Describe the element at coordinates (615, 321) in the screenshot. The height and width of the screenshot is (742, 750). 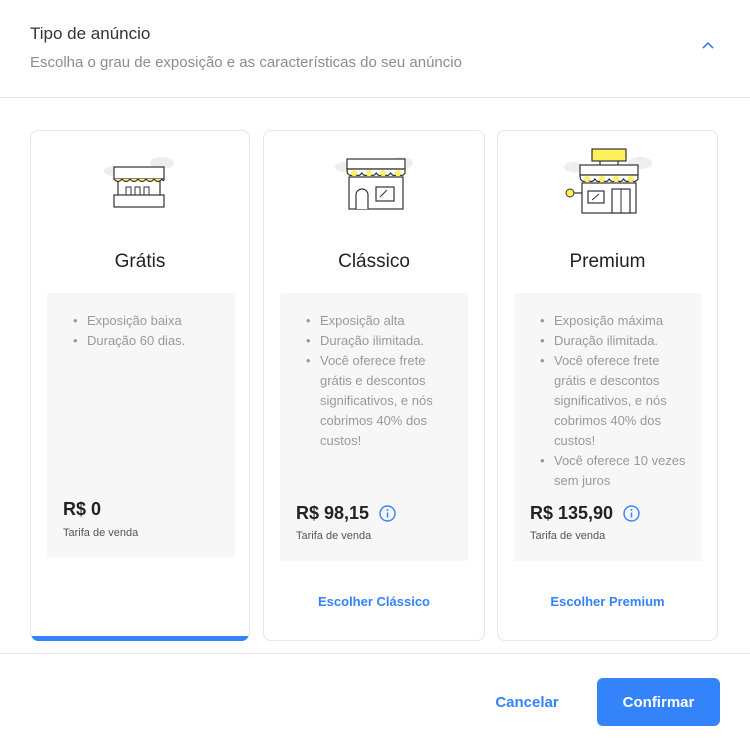
I see `feature-item: Exposição máxima` at that location.